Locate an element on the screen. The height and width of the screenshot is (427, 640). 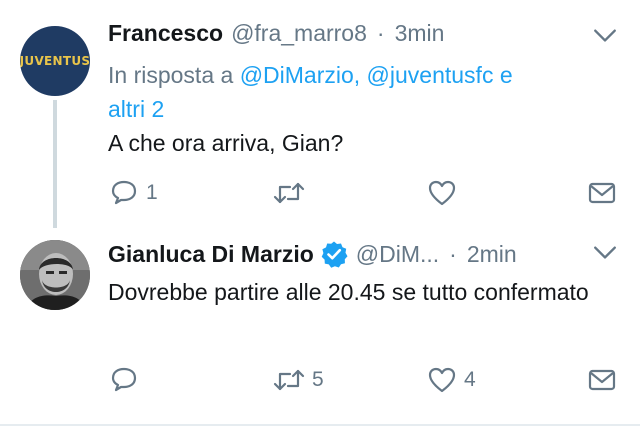
tweet-header: Gianluca Di Marzio @DiM... · 2min is located at coordinates (312, 254).